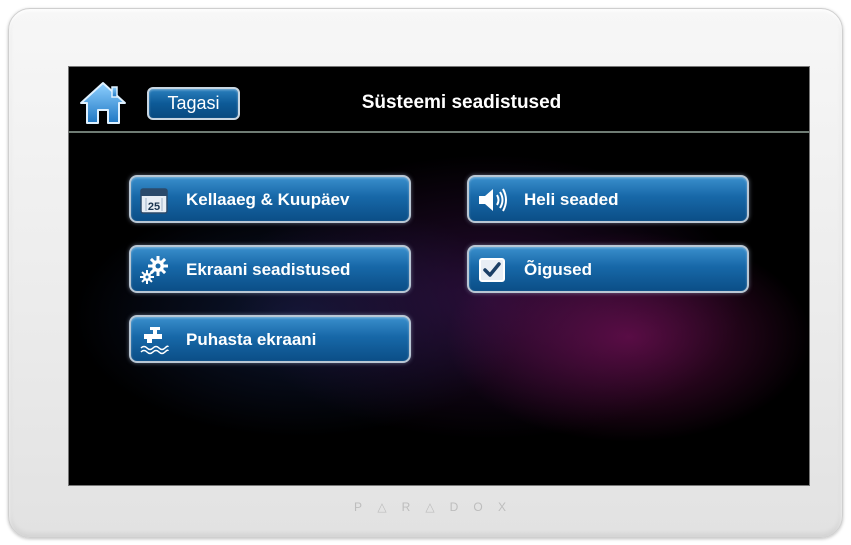 This screenshot has width=851, height=545. I want to click on home-icon, so click(103, 103).